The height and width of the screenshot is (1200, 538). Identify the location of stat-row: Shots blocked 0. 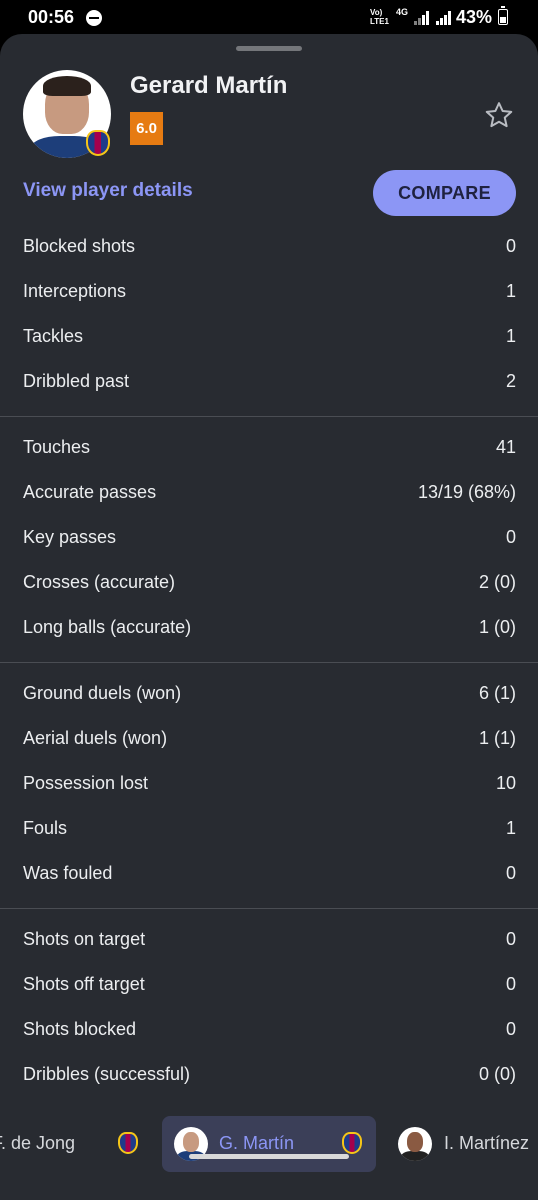
(269, 1031).